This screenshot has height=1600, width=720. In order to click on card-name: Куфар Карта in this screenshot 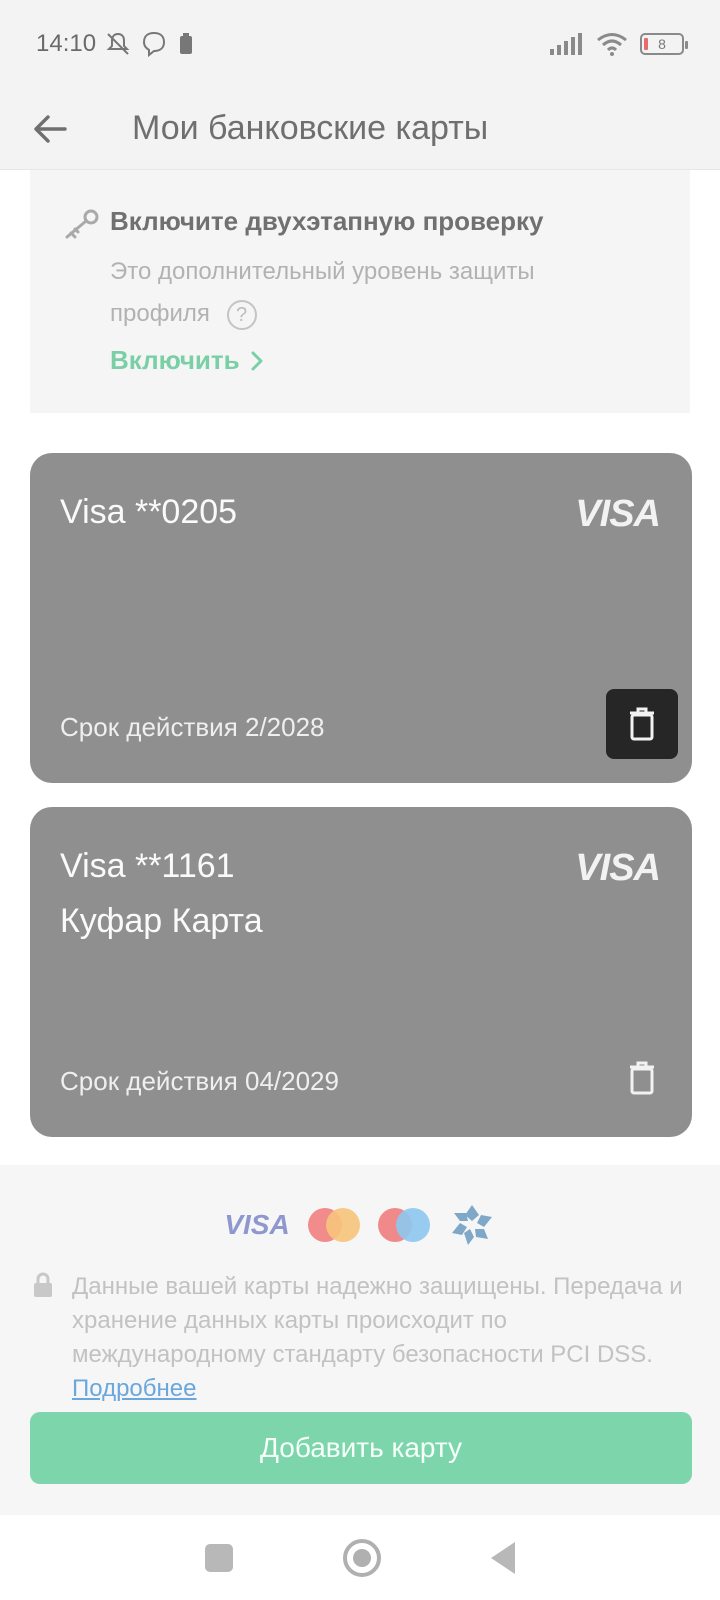, I will do `click(161, 921)`.